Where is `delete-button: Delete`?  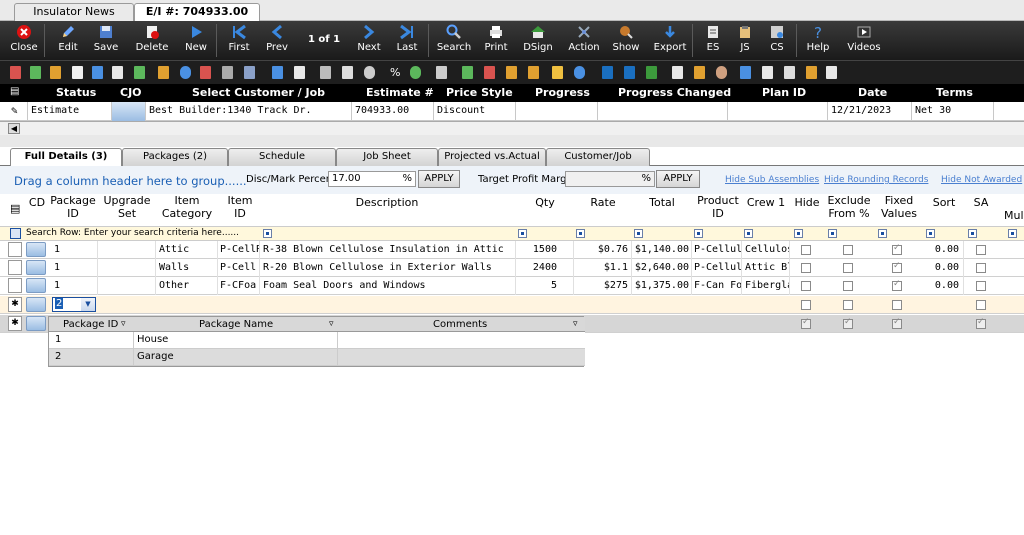 delete-button: Delete is located at coordinates (152, 40).